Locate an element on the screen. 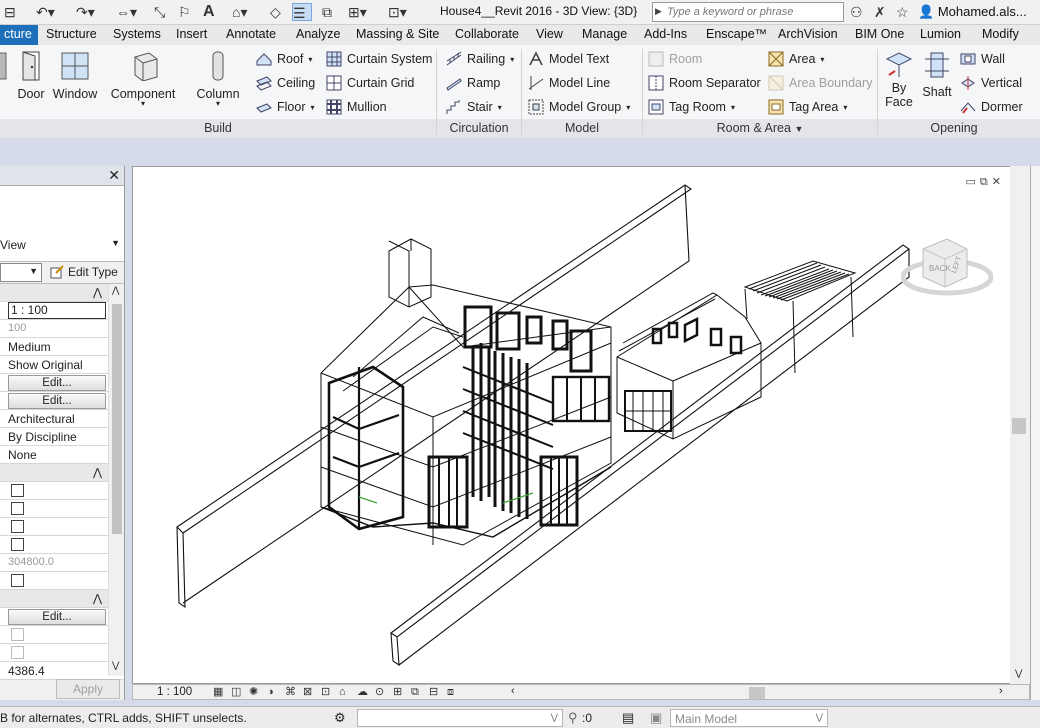  tag-area-dropdown-icon: ▾ is located at coordinates (845, 107).